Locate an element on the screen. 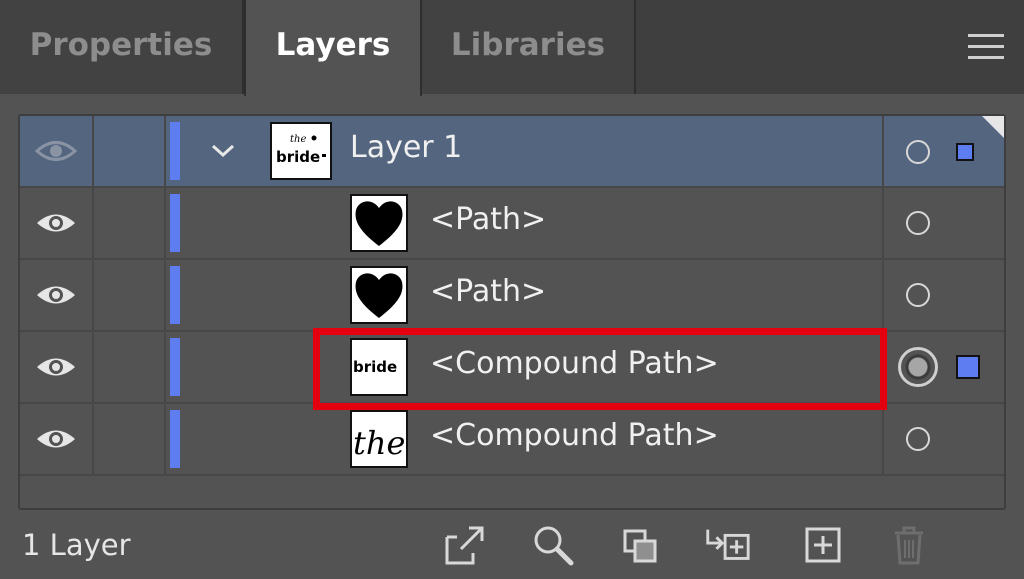  the-script-thumbnail: the is located at coordinates (379, 439).